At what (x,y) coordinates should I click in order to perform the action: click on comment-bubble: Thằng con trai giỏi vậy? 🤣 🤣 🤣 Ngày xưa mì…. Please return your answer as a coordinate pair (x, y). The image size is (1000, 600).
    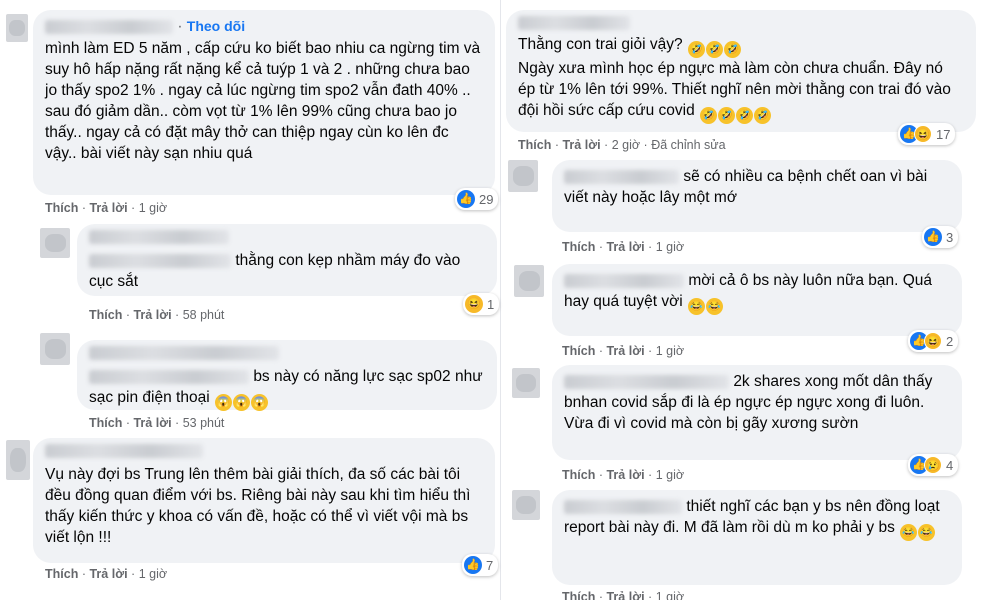
    Looking at the image, I should click on (741, 71).